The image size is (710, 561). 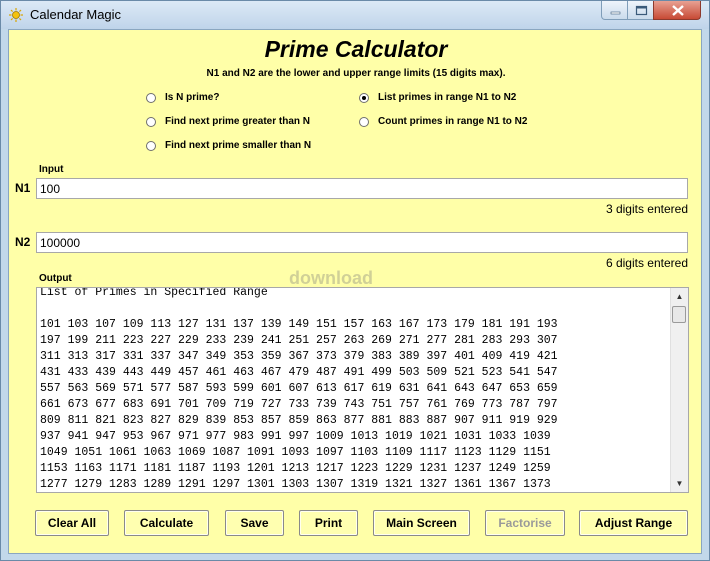 What do you see at coordinates (679, 390) in the screenshot?
I see `vertical-scrollbar: ▲ ▼` at bounding box center [679, 390].